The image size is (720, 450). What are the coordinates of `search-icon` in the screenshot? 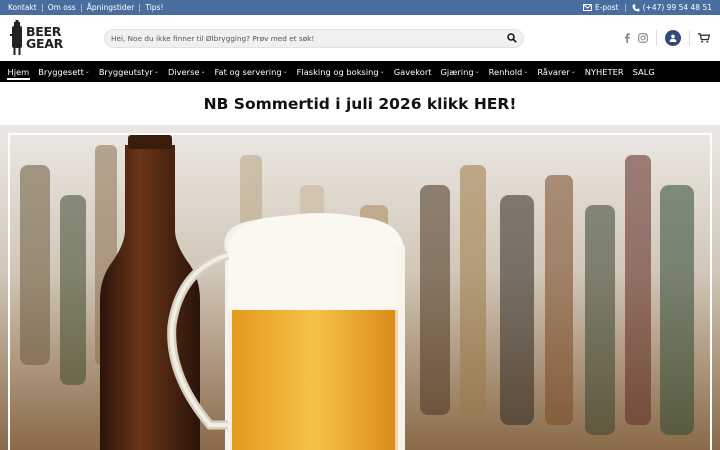 It's located at (512, 38).